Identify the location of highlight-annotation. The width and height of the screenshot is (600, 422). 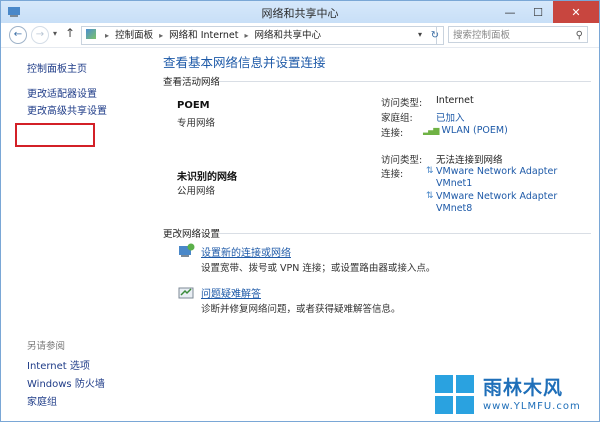
(55, 135).